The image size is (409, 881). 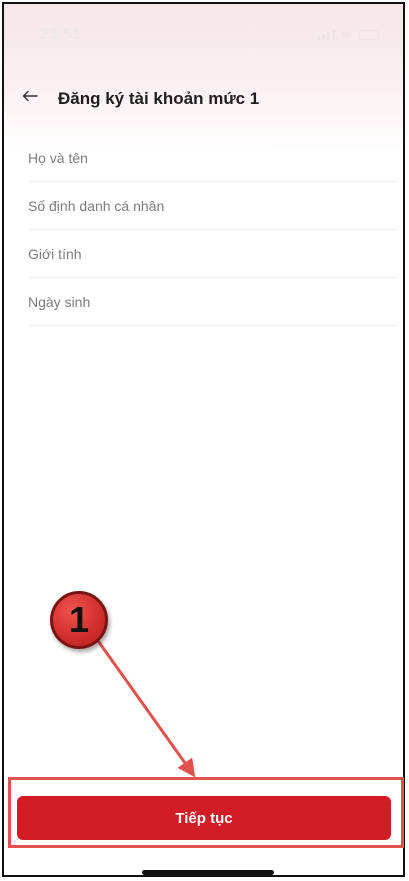 What do you see at coordinates (58, 158) in the screenshot?
I see `full-name-label: Họ và tên` at bounding box center [58, 158].